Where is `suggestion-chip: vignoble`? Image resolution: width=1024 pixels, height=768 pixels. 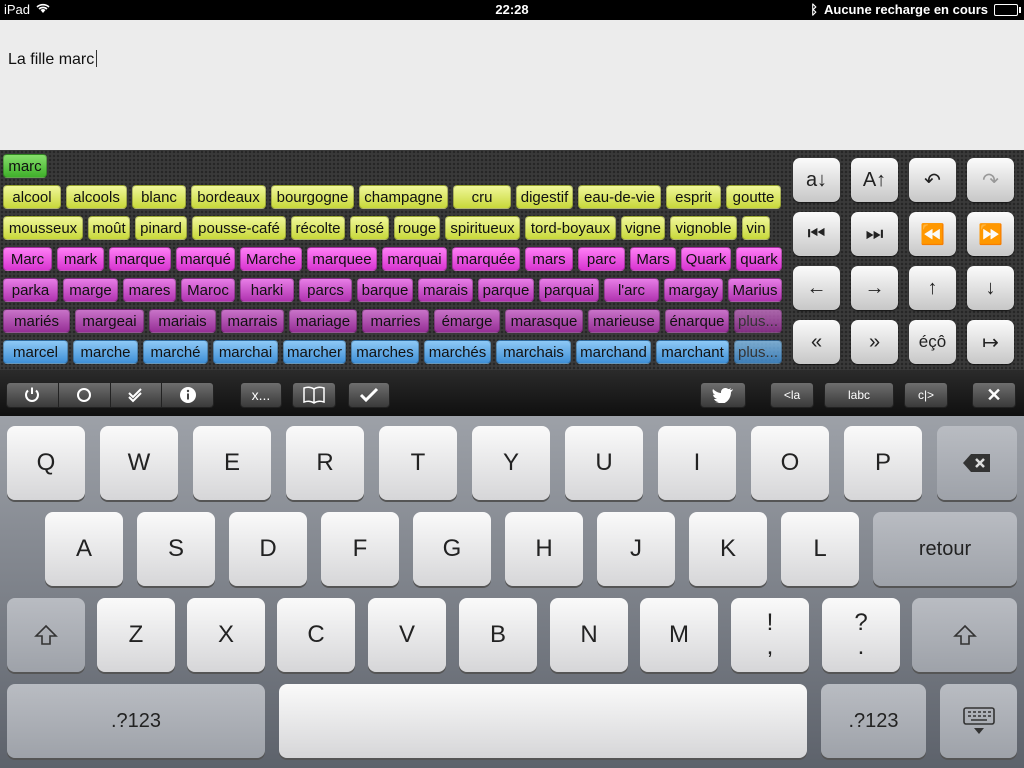 suggestion-chip: vignoble is located at coordinates (703, 228).